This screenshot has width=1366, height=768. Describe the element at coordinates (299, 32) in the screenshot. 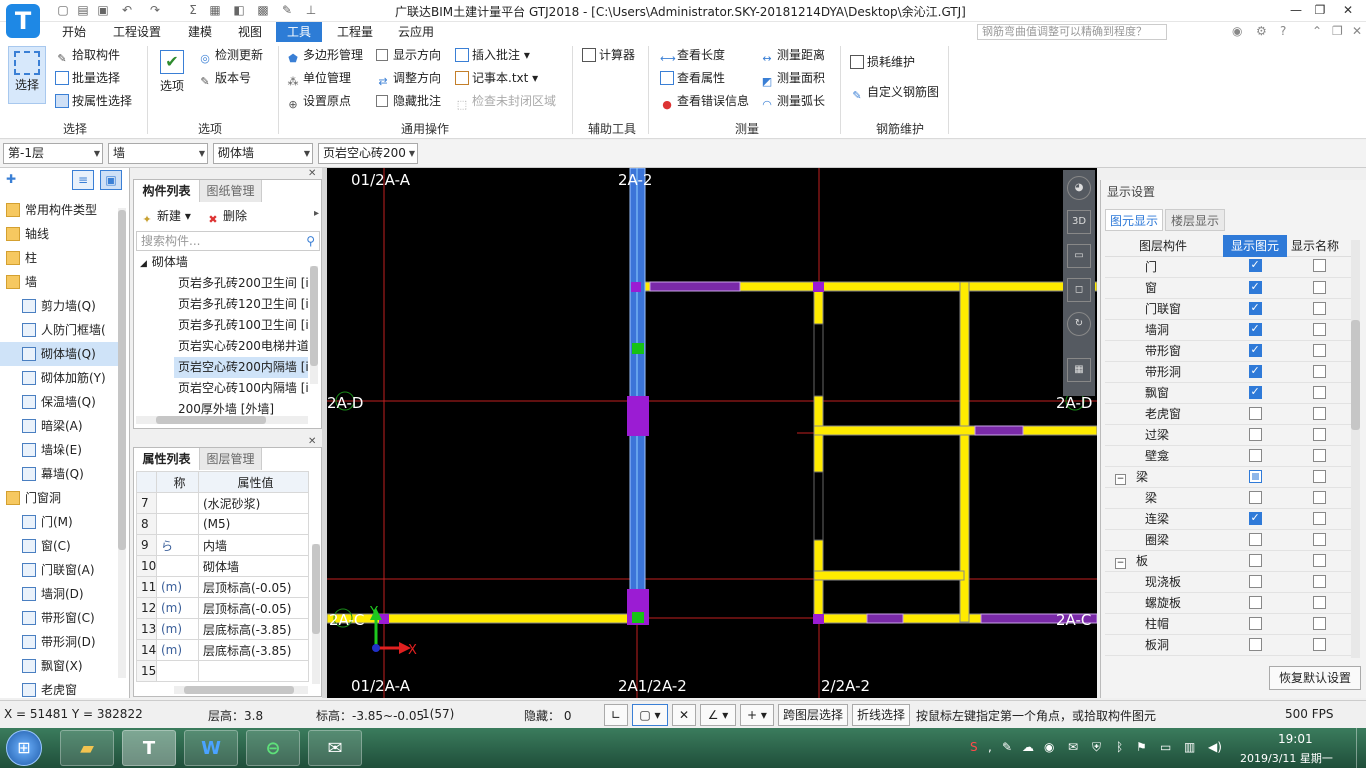

I see `menu-tools: 工具` at that location.